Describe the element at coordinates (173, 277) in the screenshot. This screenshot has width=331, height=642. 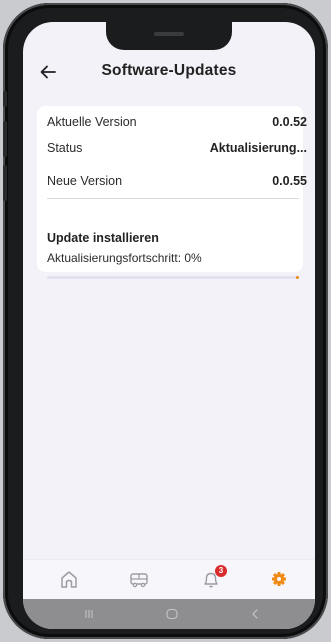
I see `update-progress-bar` at that location.